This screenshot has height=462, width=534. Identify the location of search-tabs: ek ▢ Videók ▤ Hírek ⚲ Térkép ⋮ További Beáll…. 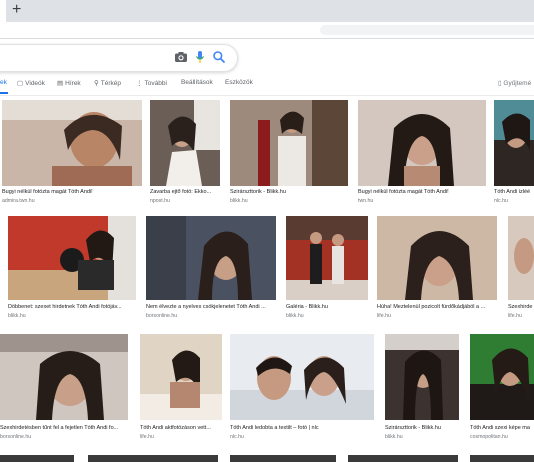
(267, 84).